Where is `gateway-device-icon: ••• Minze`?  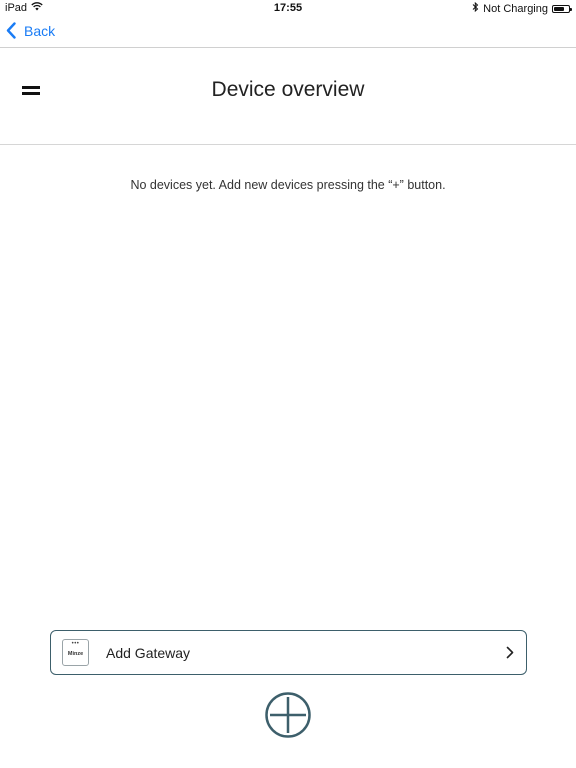
gateway-device-icon: ••• Minze is located at coordinates (75, 652).